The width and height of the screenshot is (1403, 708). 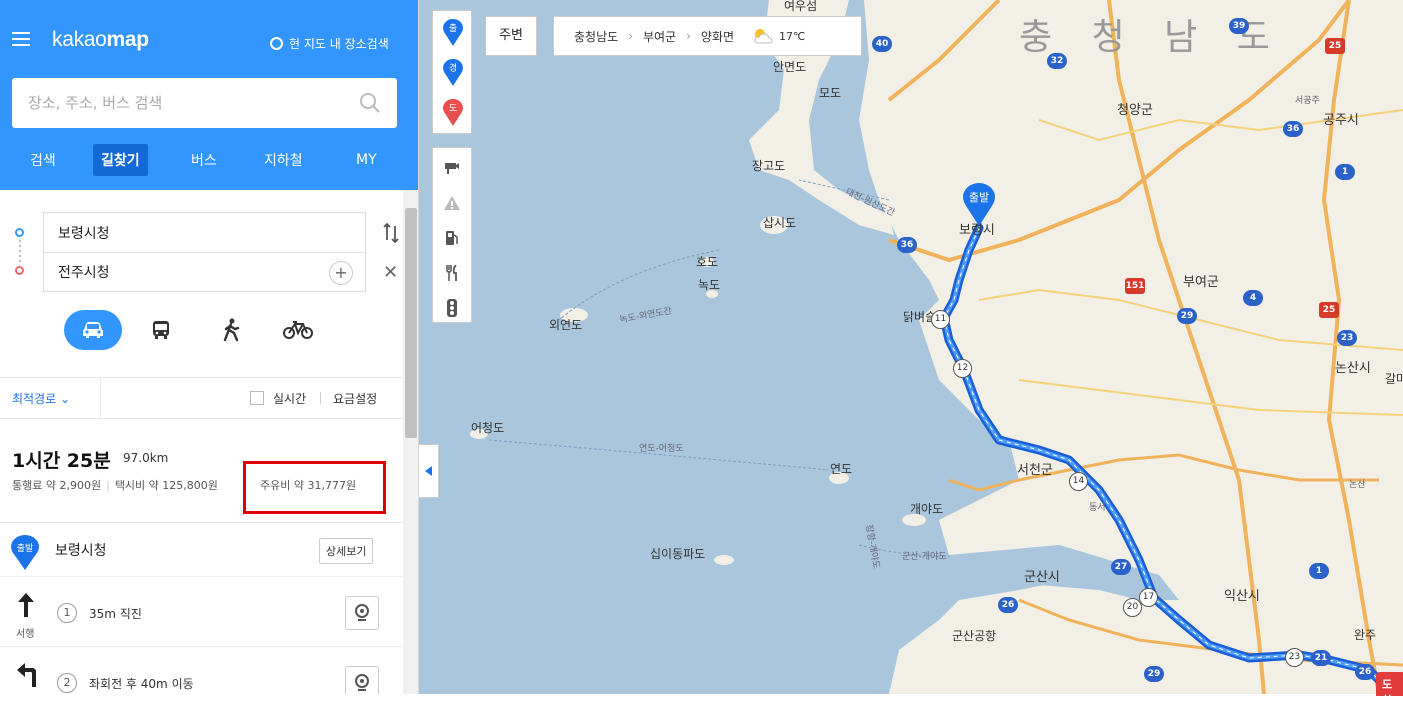 What do you see at coordinates (717, 36) in the screenshot?
I see `breadcrumb-region-3: 양화면` at bounding box center [717, 36].